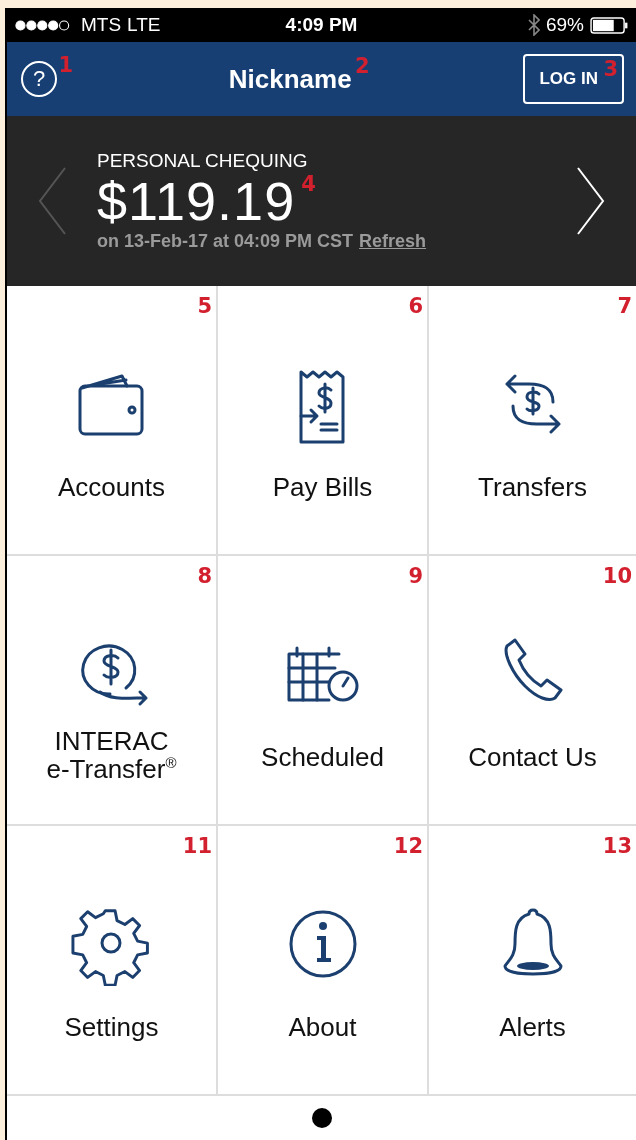 This screenshot has height=1140, width=636. What do you see at coordinates (408, 846) in the screenshot?
I see `callout-number: 12` at bounding box center [408, 846].